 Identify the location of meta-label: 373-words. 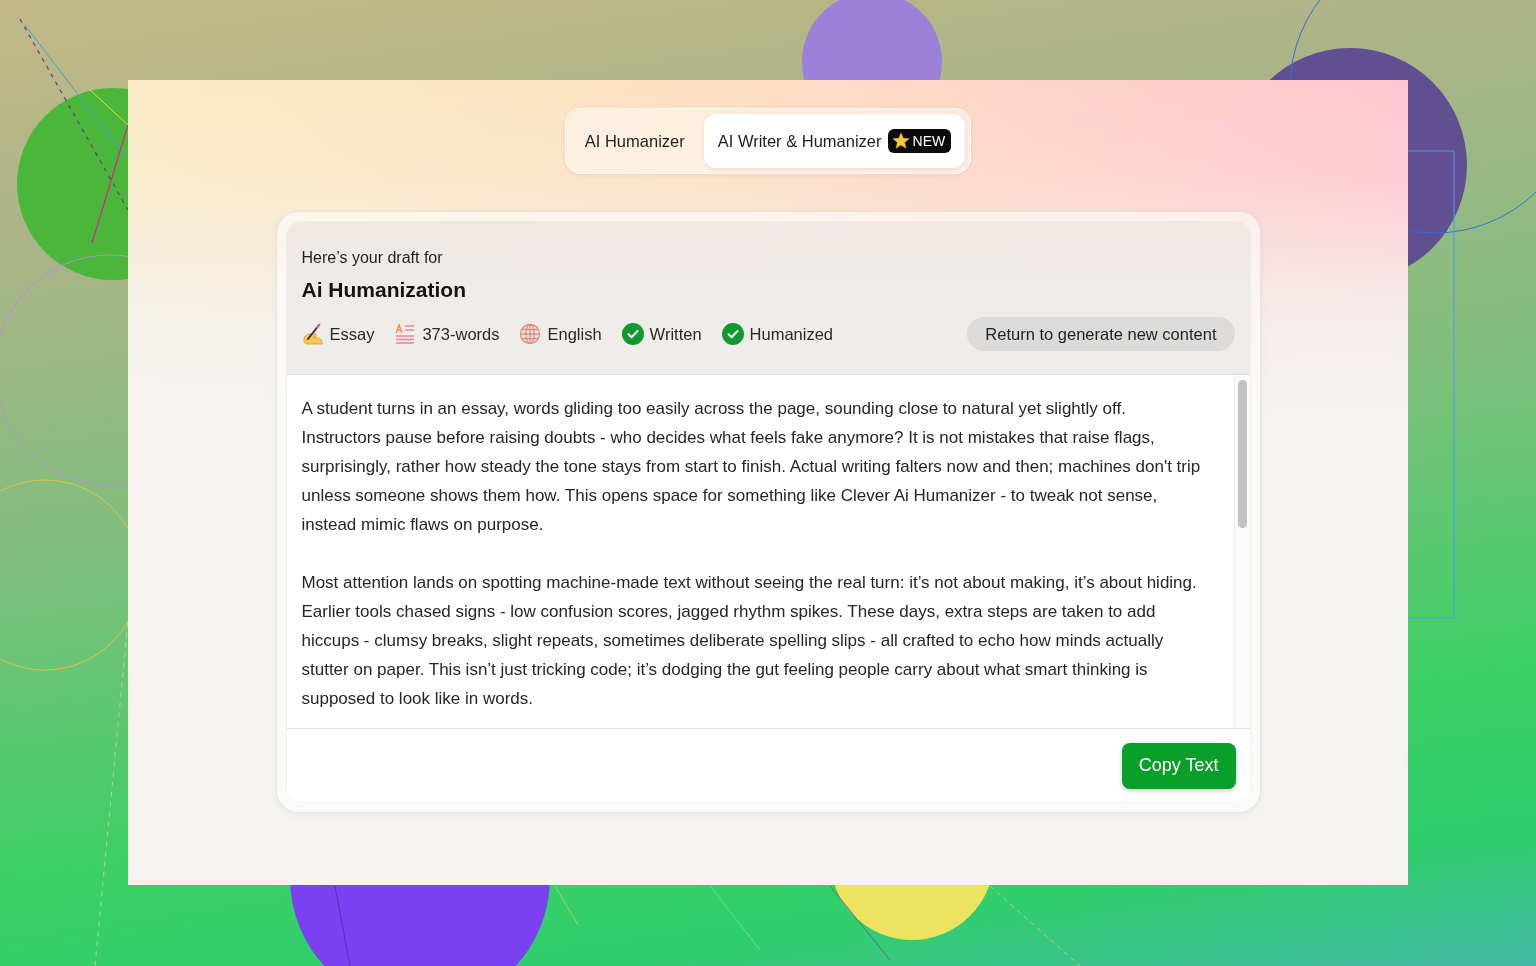
(461, 334).